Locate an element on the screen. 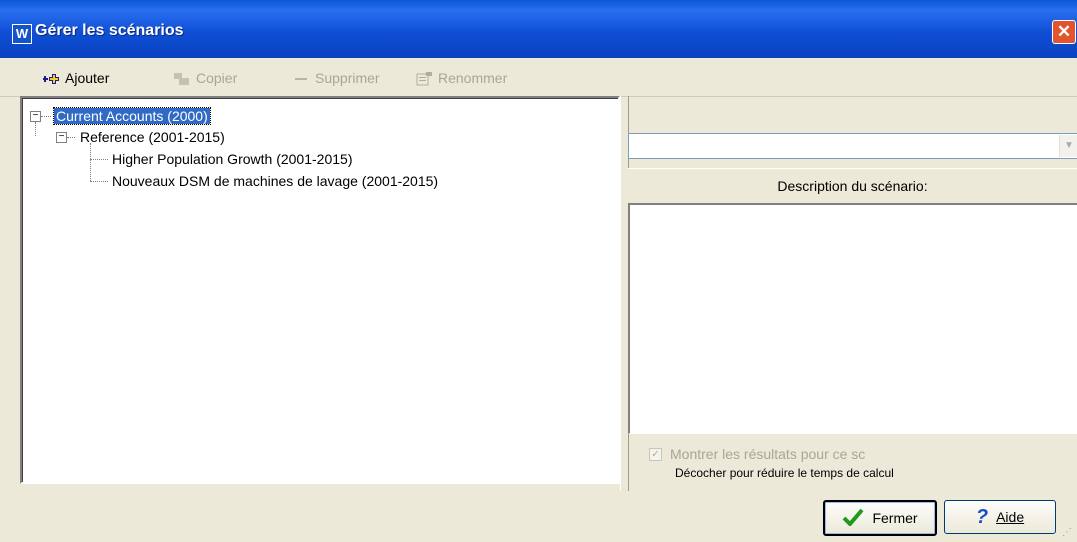 The image size is (1077, 542). checkmark-icon is located at coordinates (853, 518).